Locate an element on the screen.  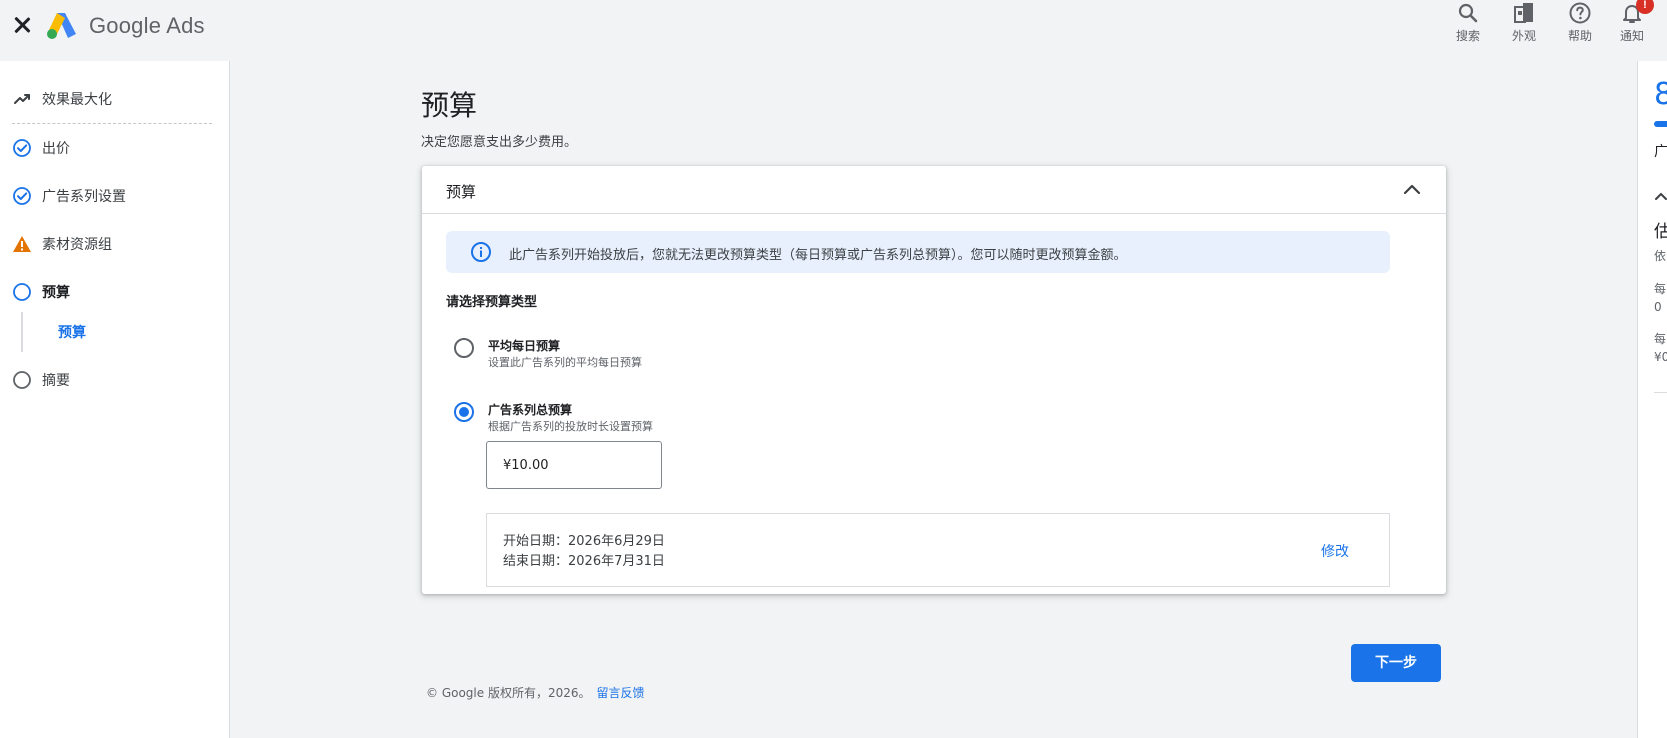
budget-amount-input: ¥10.00 is located at coordinates (574, 465).